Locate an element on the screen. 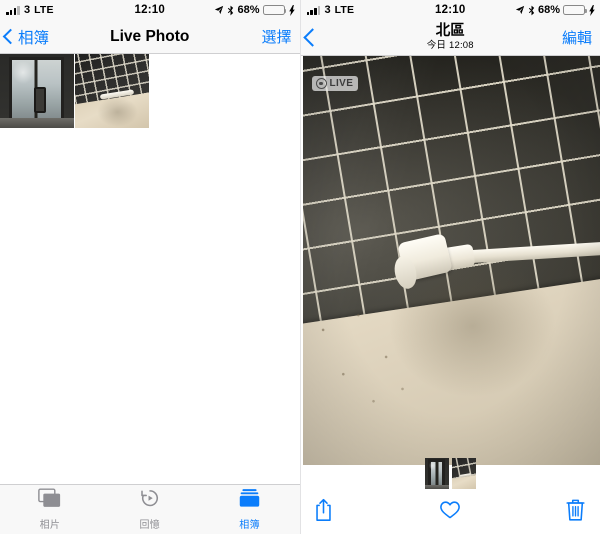 This screenshot has width=600, height=534. live-photo-icon is located at coordinates (321, 83).